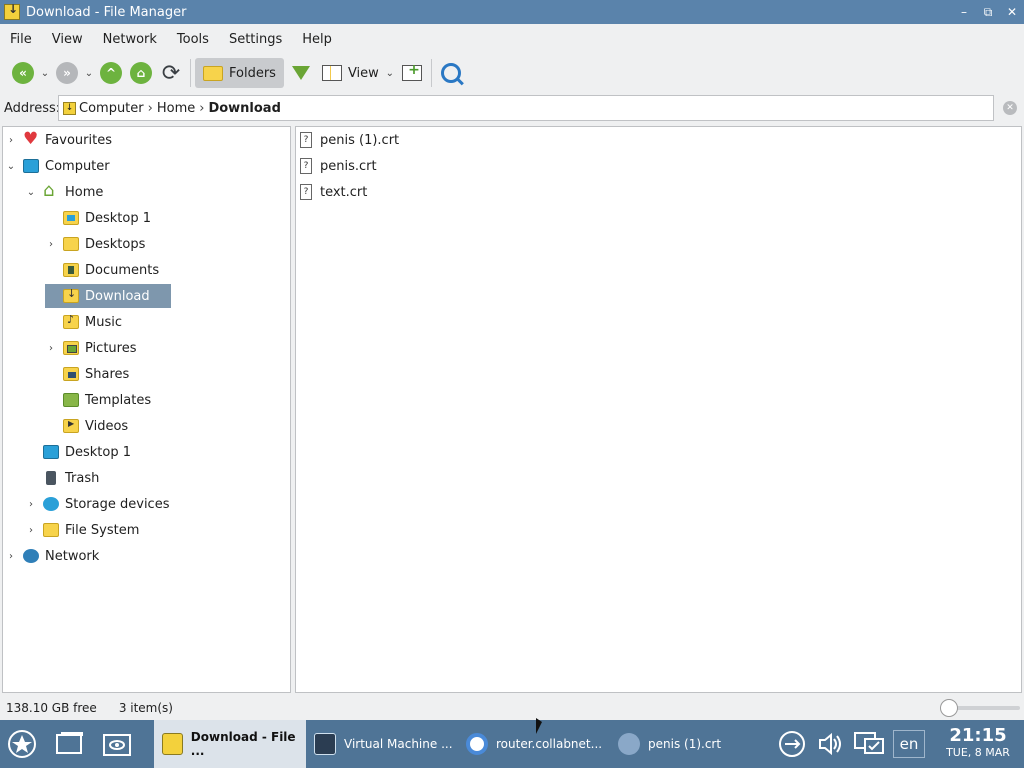  I want to click on zoom-slider-handle, so click(949, 708).